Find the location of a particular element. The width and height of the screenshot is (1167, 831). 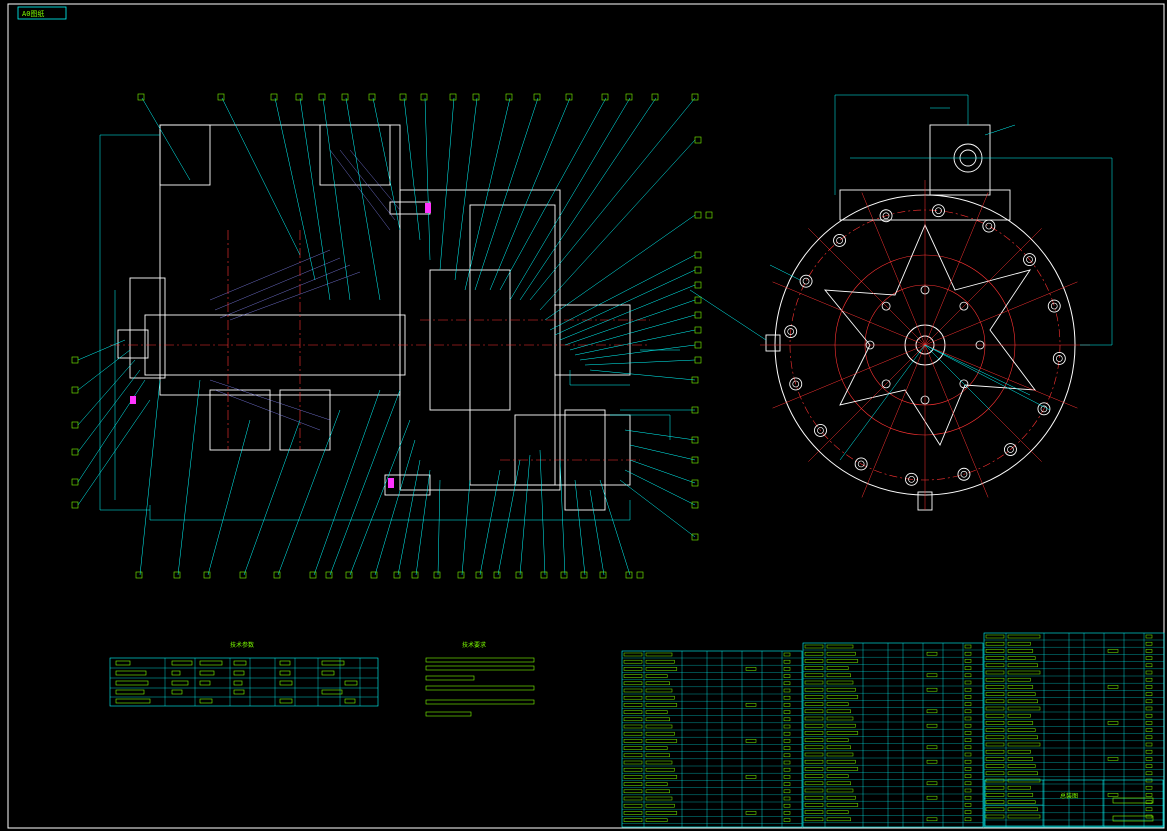

parts-list is located at coordinates (893, 730).